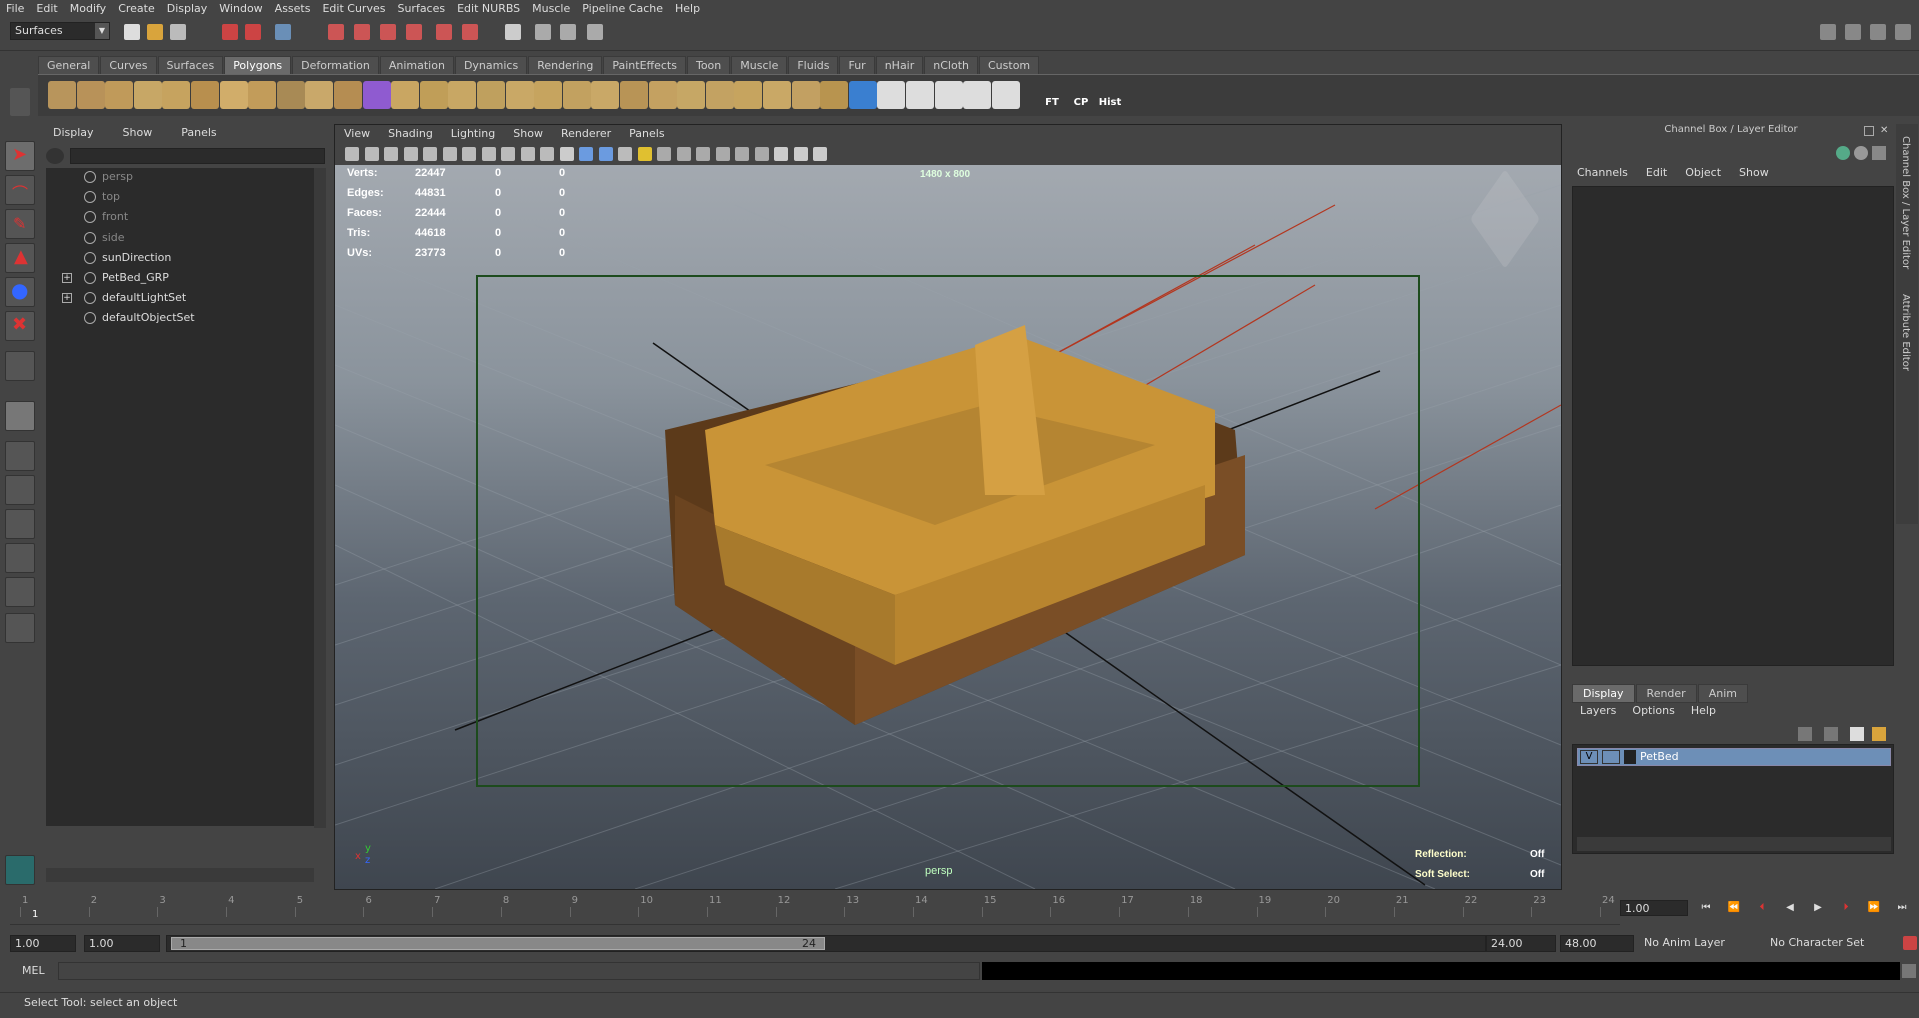  Describe the element at coordinates (1598, 710) in the screenshot. I see `layer-menu-layers: Layers` at that location.